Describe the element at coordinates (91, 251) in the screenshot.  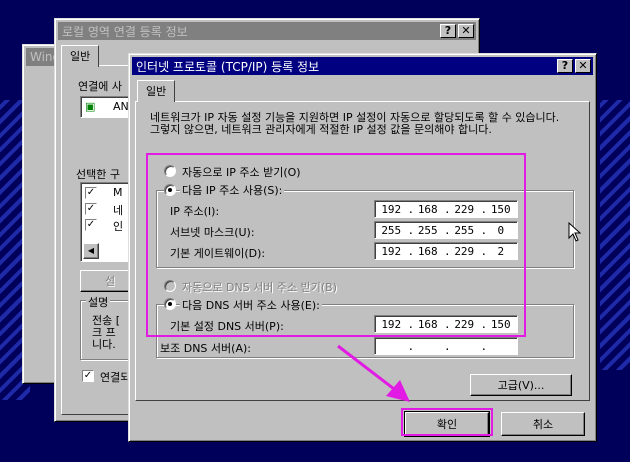
I see `scroll-left-button: ◀` at that location.